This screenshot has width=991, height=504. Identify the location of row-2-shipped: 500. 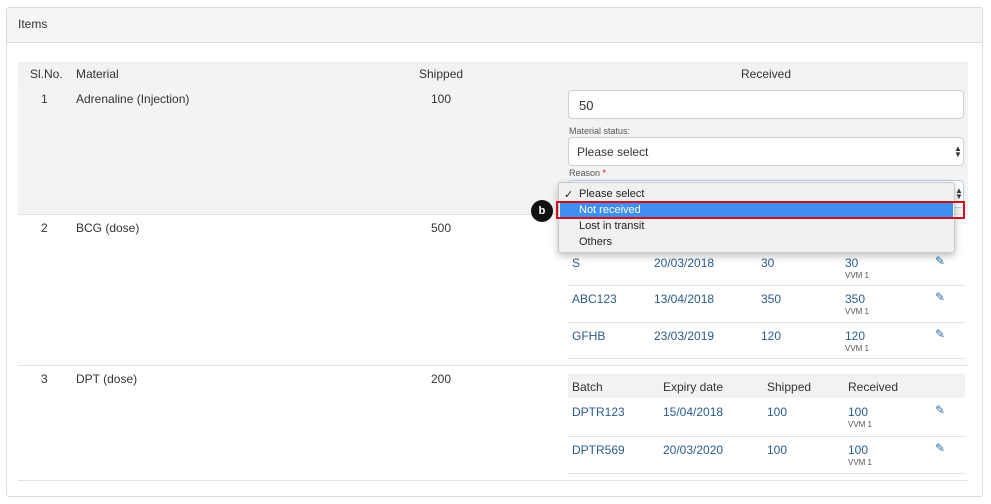
(441, 228).